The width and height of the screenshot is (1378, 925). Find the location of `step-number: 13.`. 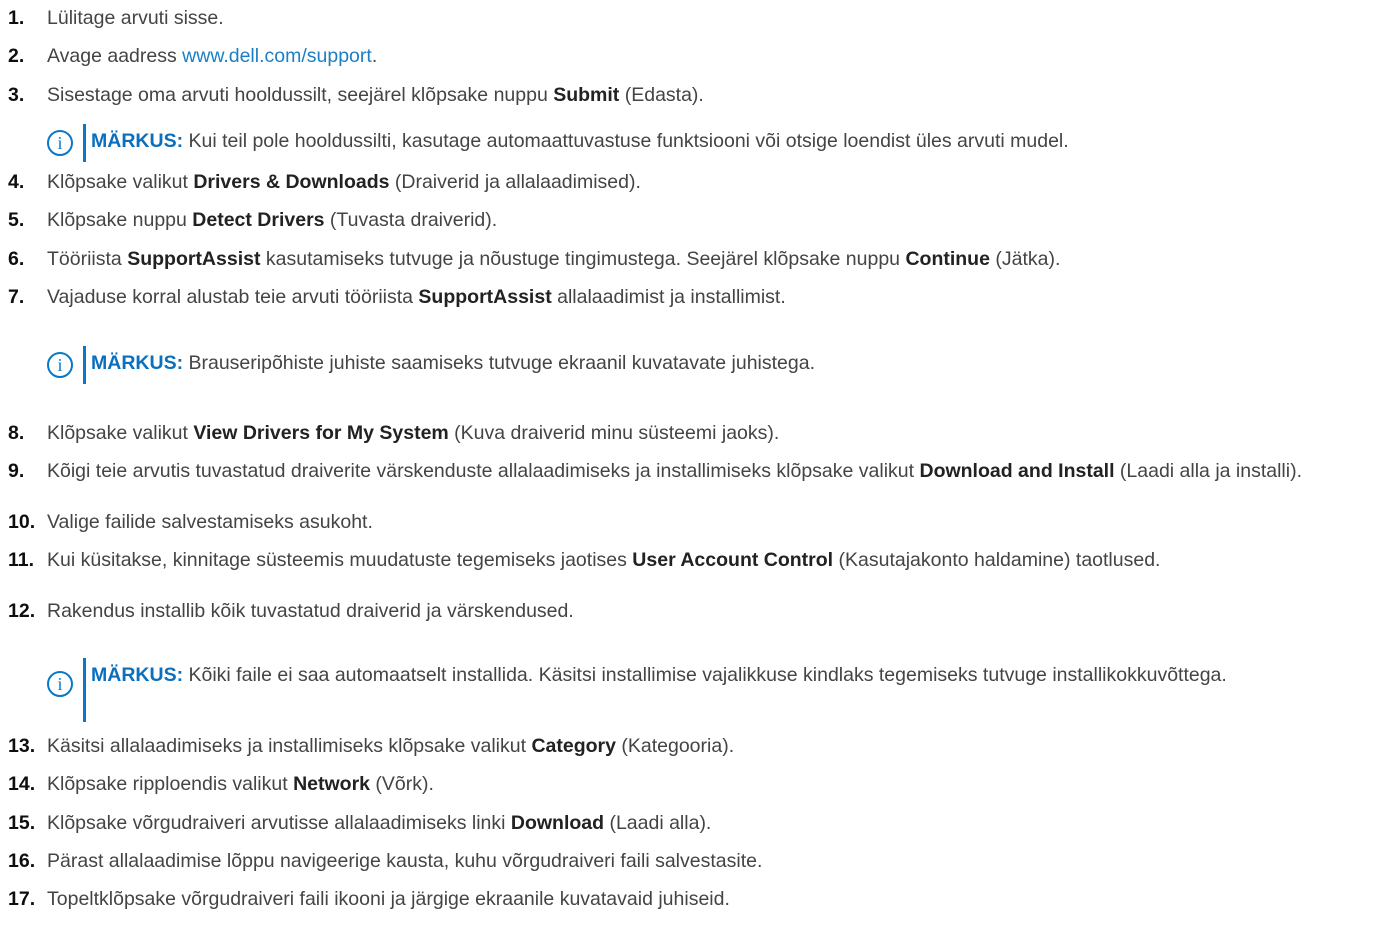

step-number: 13. is located at coordinates (22, 746).